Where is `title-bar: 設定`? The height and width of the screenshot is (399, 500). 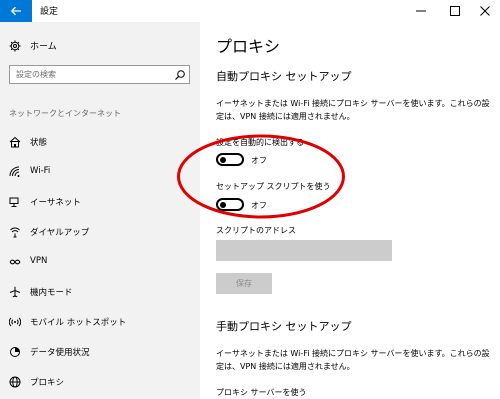 title-bar: 設定 is located at coordinates (250, 11).